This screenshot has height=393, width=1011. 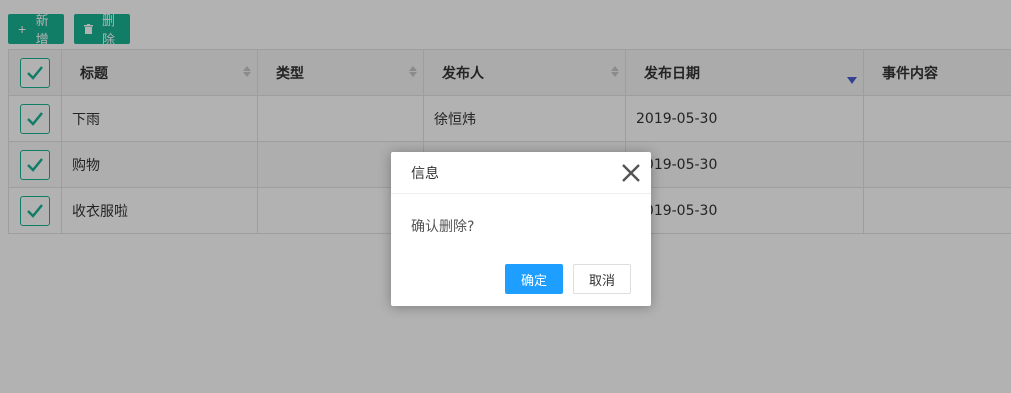 What do you see at coordinates (443, 227) in the screenshot?
I see `dialog-message: 确认删除?` at bounding box center [443, 227].